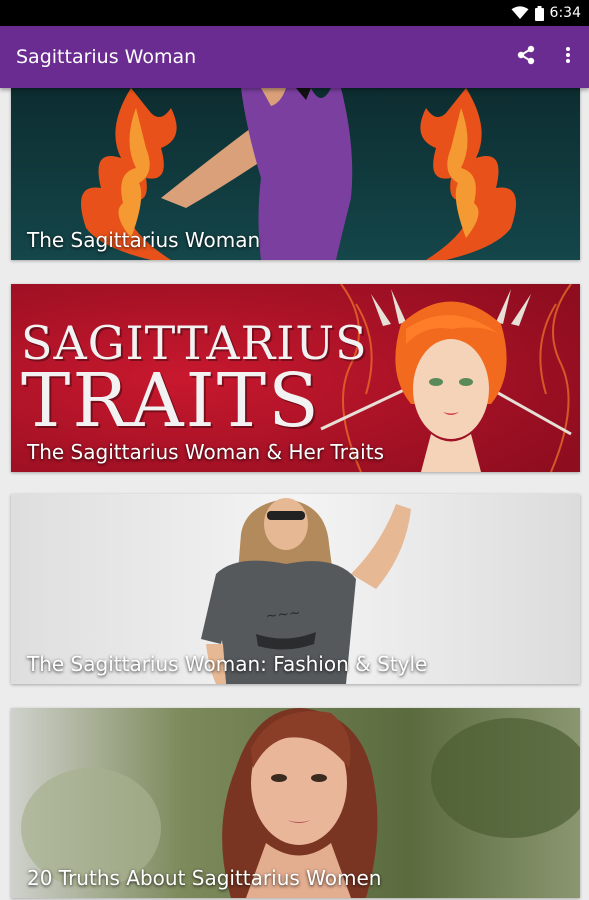 The image size is (589, 900). I want to click on article-title: The Sagittarius Woman: Fashion & Style, so click(227, 664).